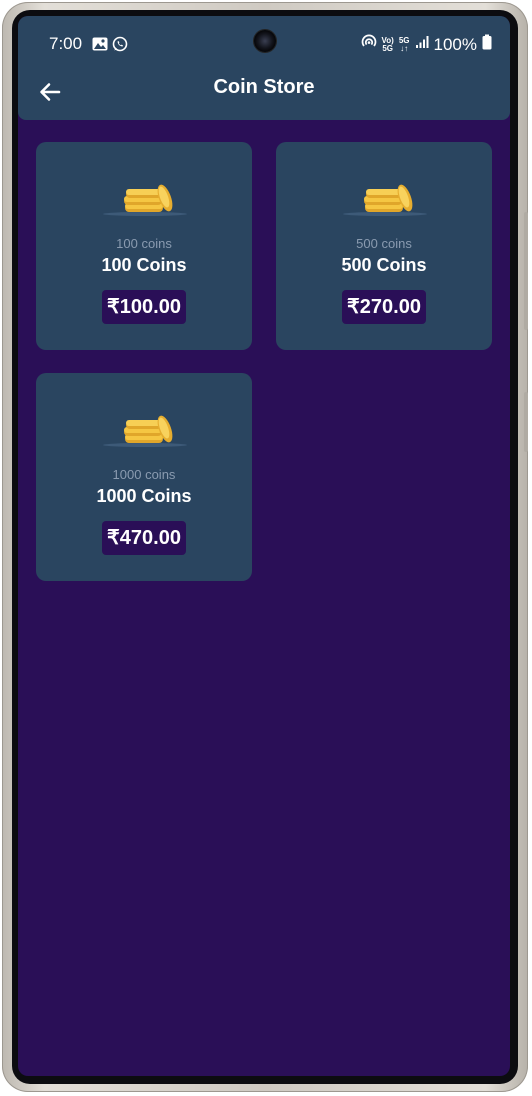 The width and height of the screenshot is (532, 1096). Describe the element at coordinates (144, 474) in the screenshot. I see `coin-package-subtitle: 1000 coins` at that location.